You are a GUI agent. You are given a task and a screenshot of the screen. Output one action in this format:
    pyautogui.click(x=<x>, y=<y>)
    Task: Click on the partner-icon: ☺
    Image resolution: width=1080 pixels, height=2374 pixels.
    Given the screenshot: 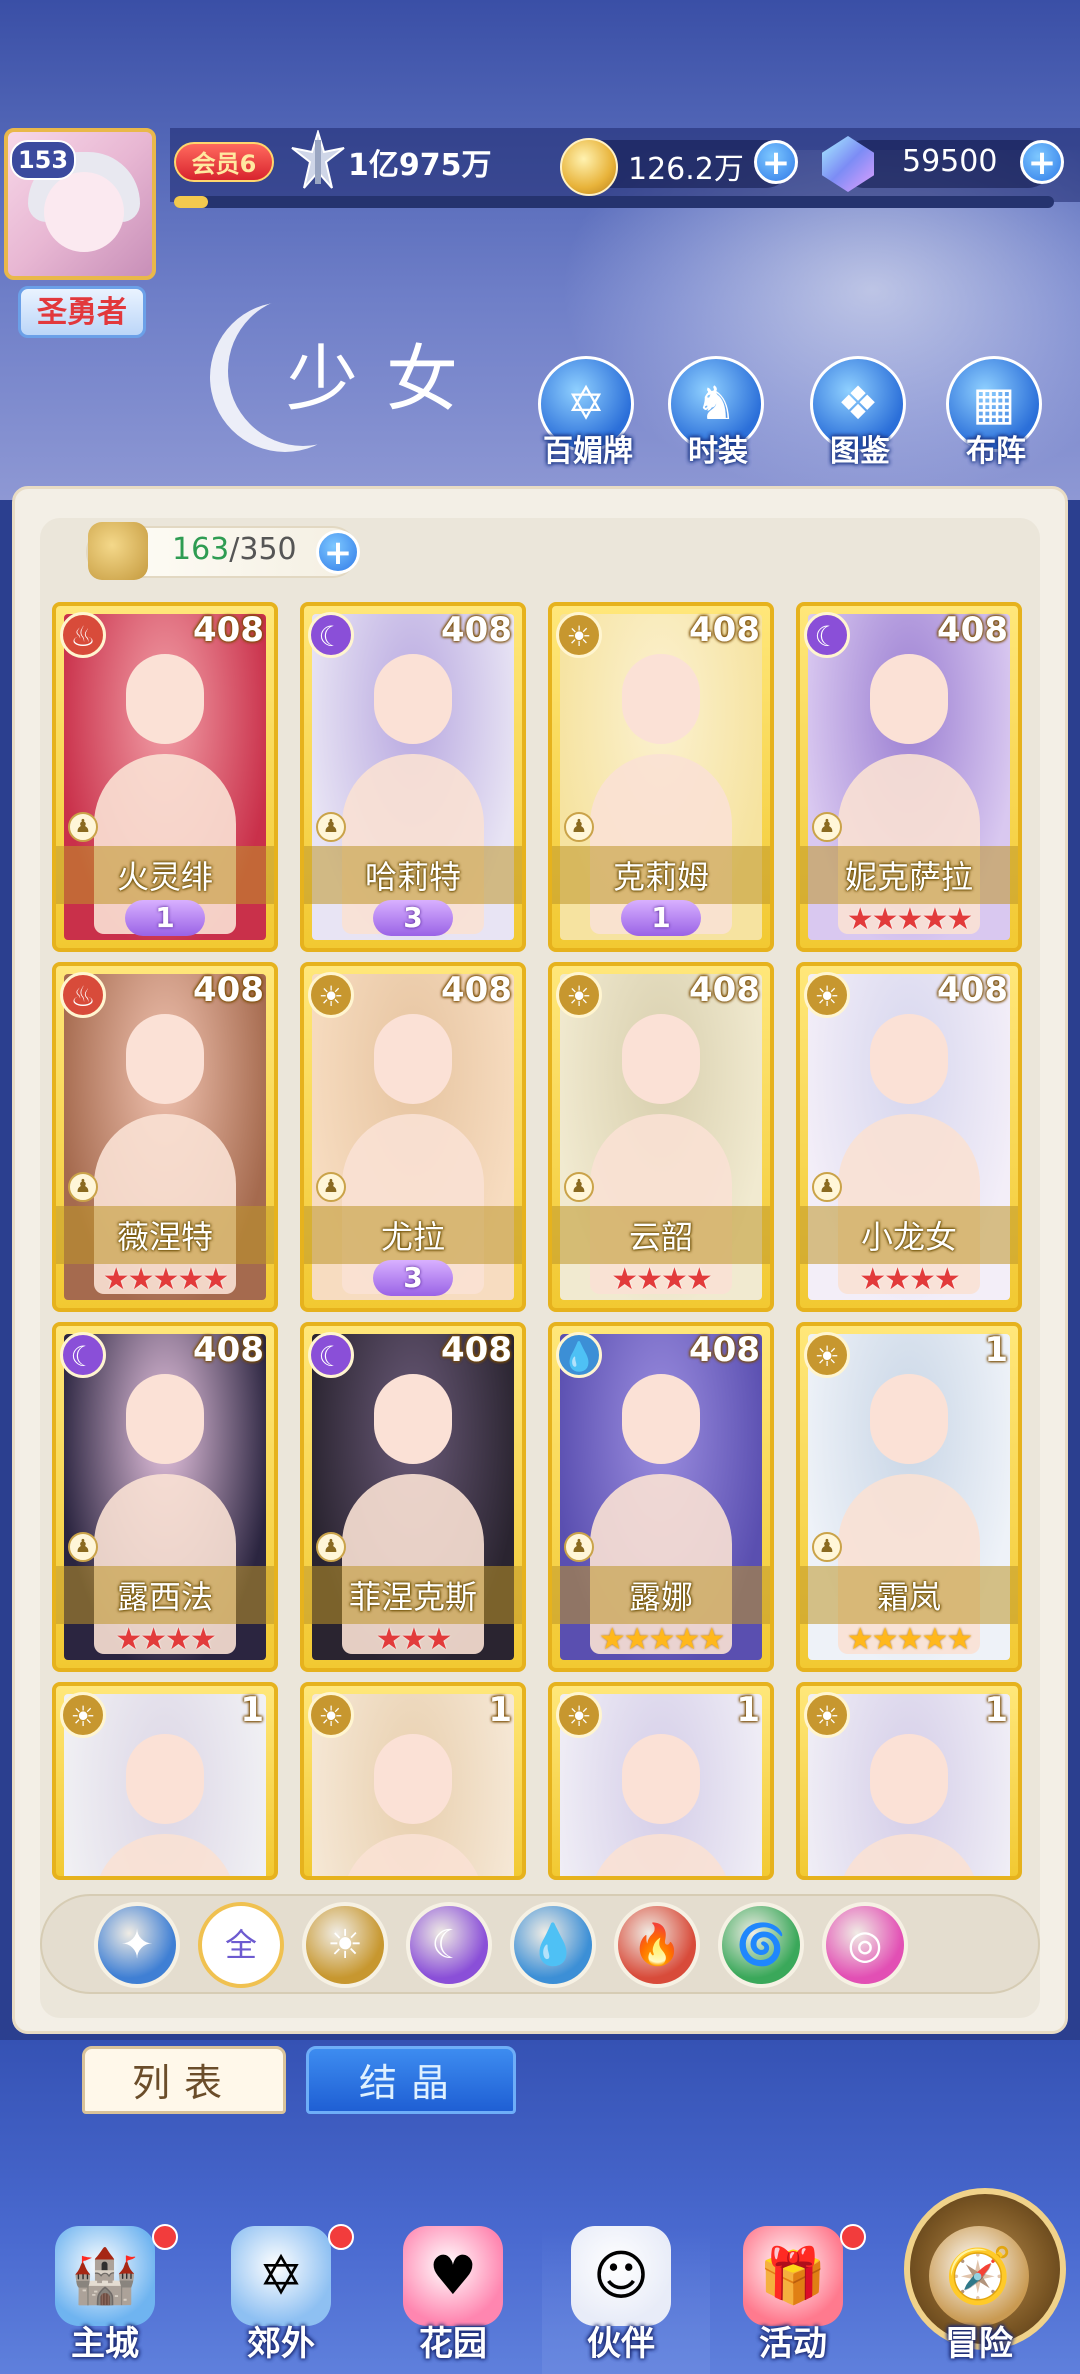 What is the action you would take?
    pyautogui.click(x=621, y=2276)
    